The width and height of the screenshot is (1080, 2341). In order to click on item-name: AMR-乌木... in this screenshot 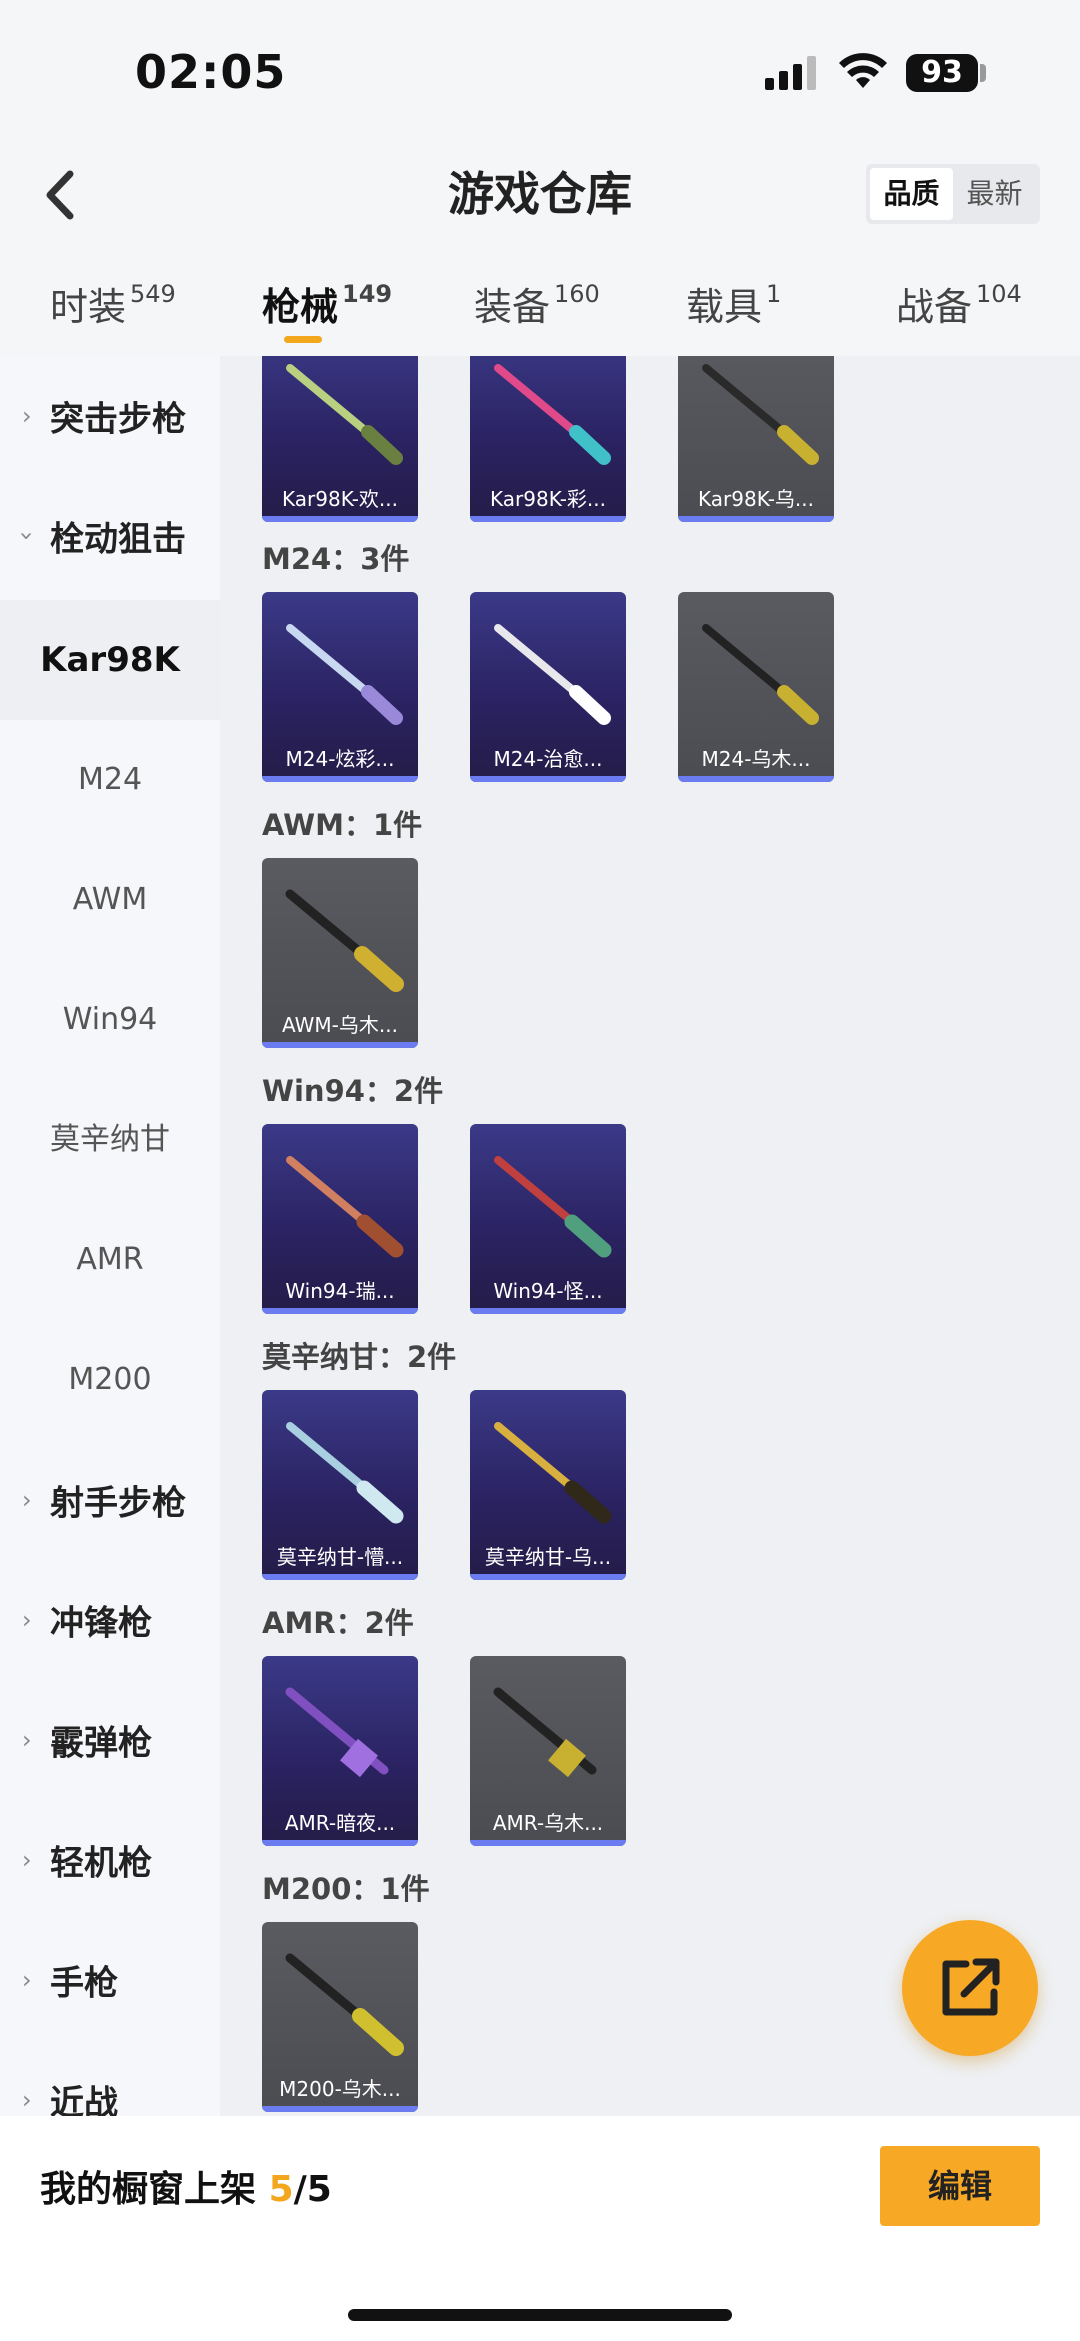, I will do `click(548, 1823)`.